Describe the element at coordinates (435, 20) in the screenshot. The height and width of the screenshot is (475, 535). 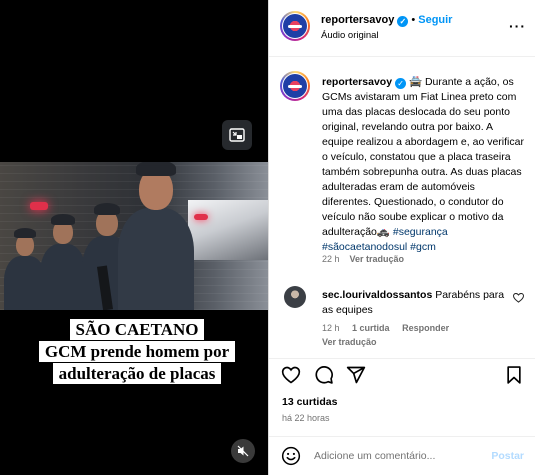
I see `follow-button: Seguir` at that location.